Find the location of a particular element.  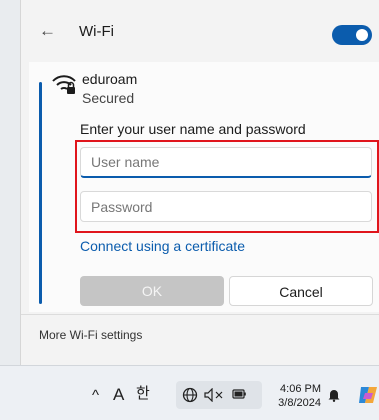

username-input is located at coordinates (226, 162).